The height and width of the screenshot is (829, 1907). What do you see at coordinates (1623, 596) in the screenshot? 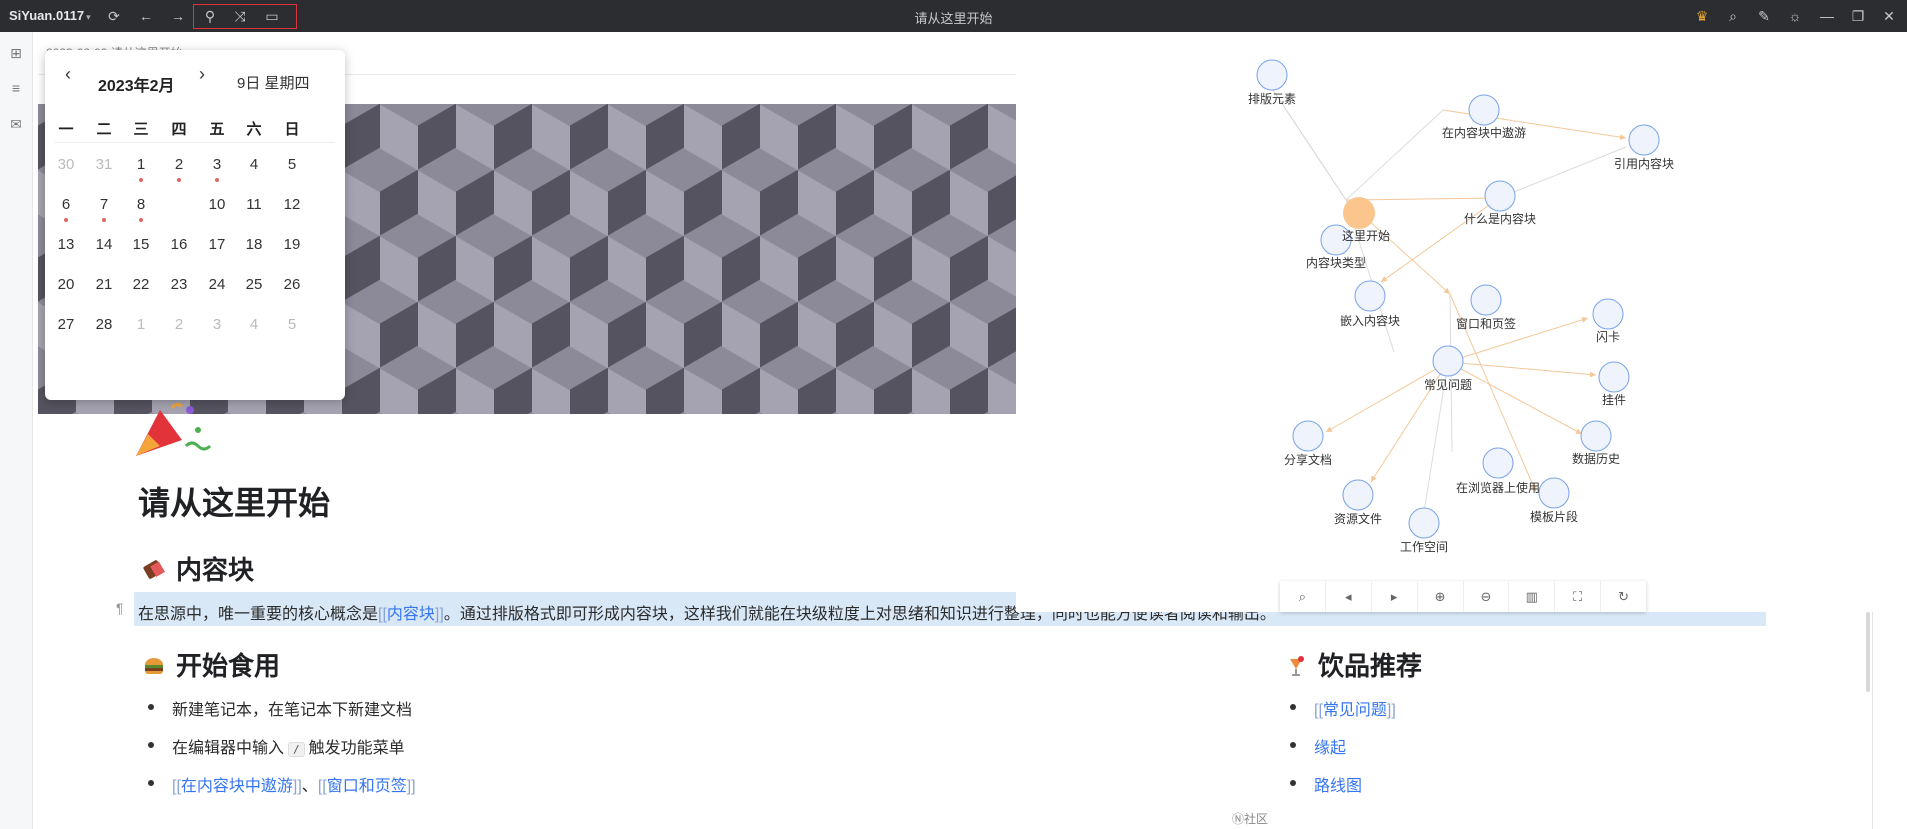
I see `refresh-icon: ↻` at bounding box center [1623, 596].